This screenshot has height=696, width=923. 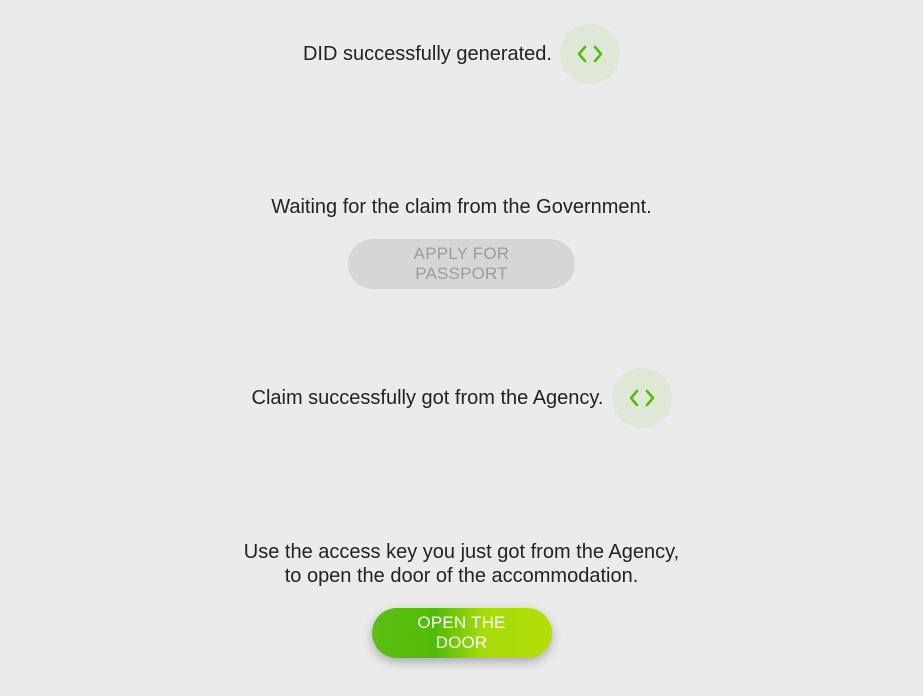 I want to click on open-the-door-button: OPEN THE DOOR, so click(x=461, y=633).